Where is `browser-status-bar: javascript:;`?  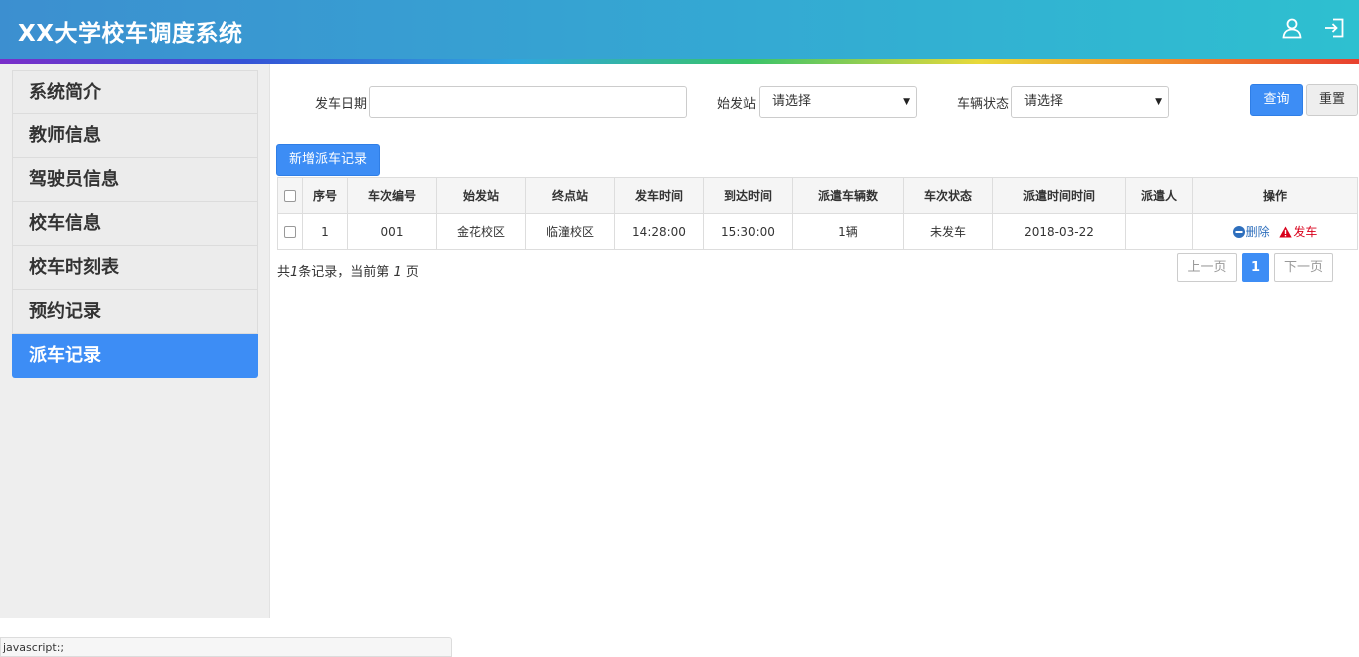 browser-status-bar: javascript:; is located at coordinates (226, 647).